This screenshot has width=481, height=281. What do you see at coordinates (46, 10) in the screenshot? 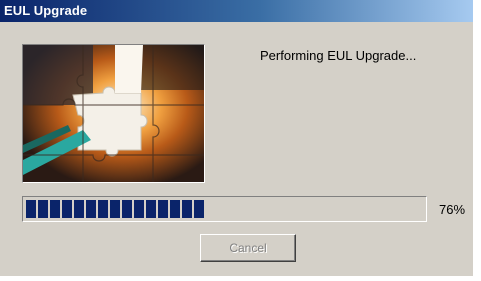
I see `window-title: EUL Upgrade` at bounding box center [46, 10].